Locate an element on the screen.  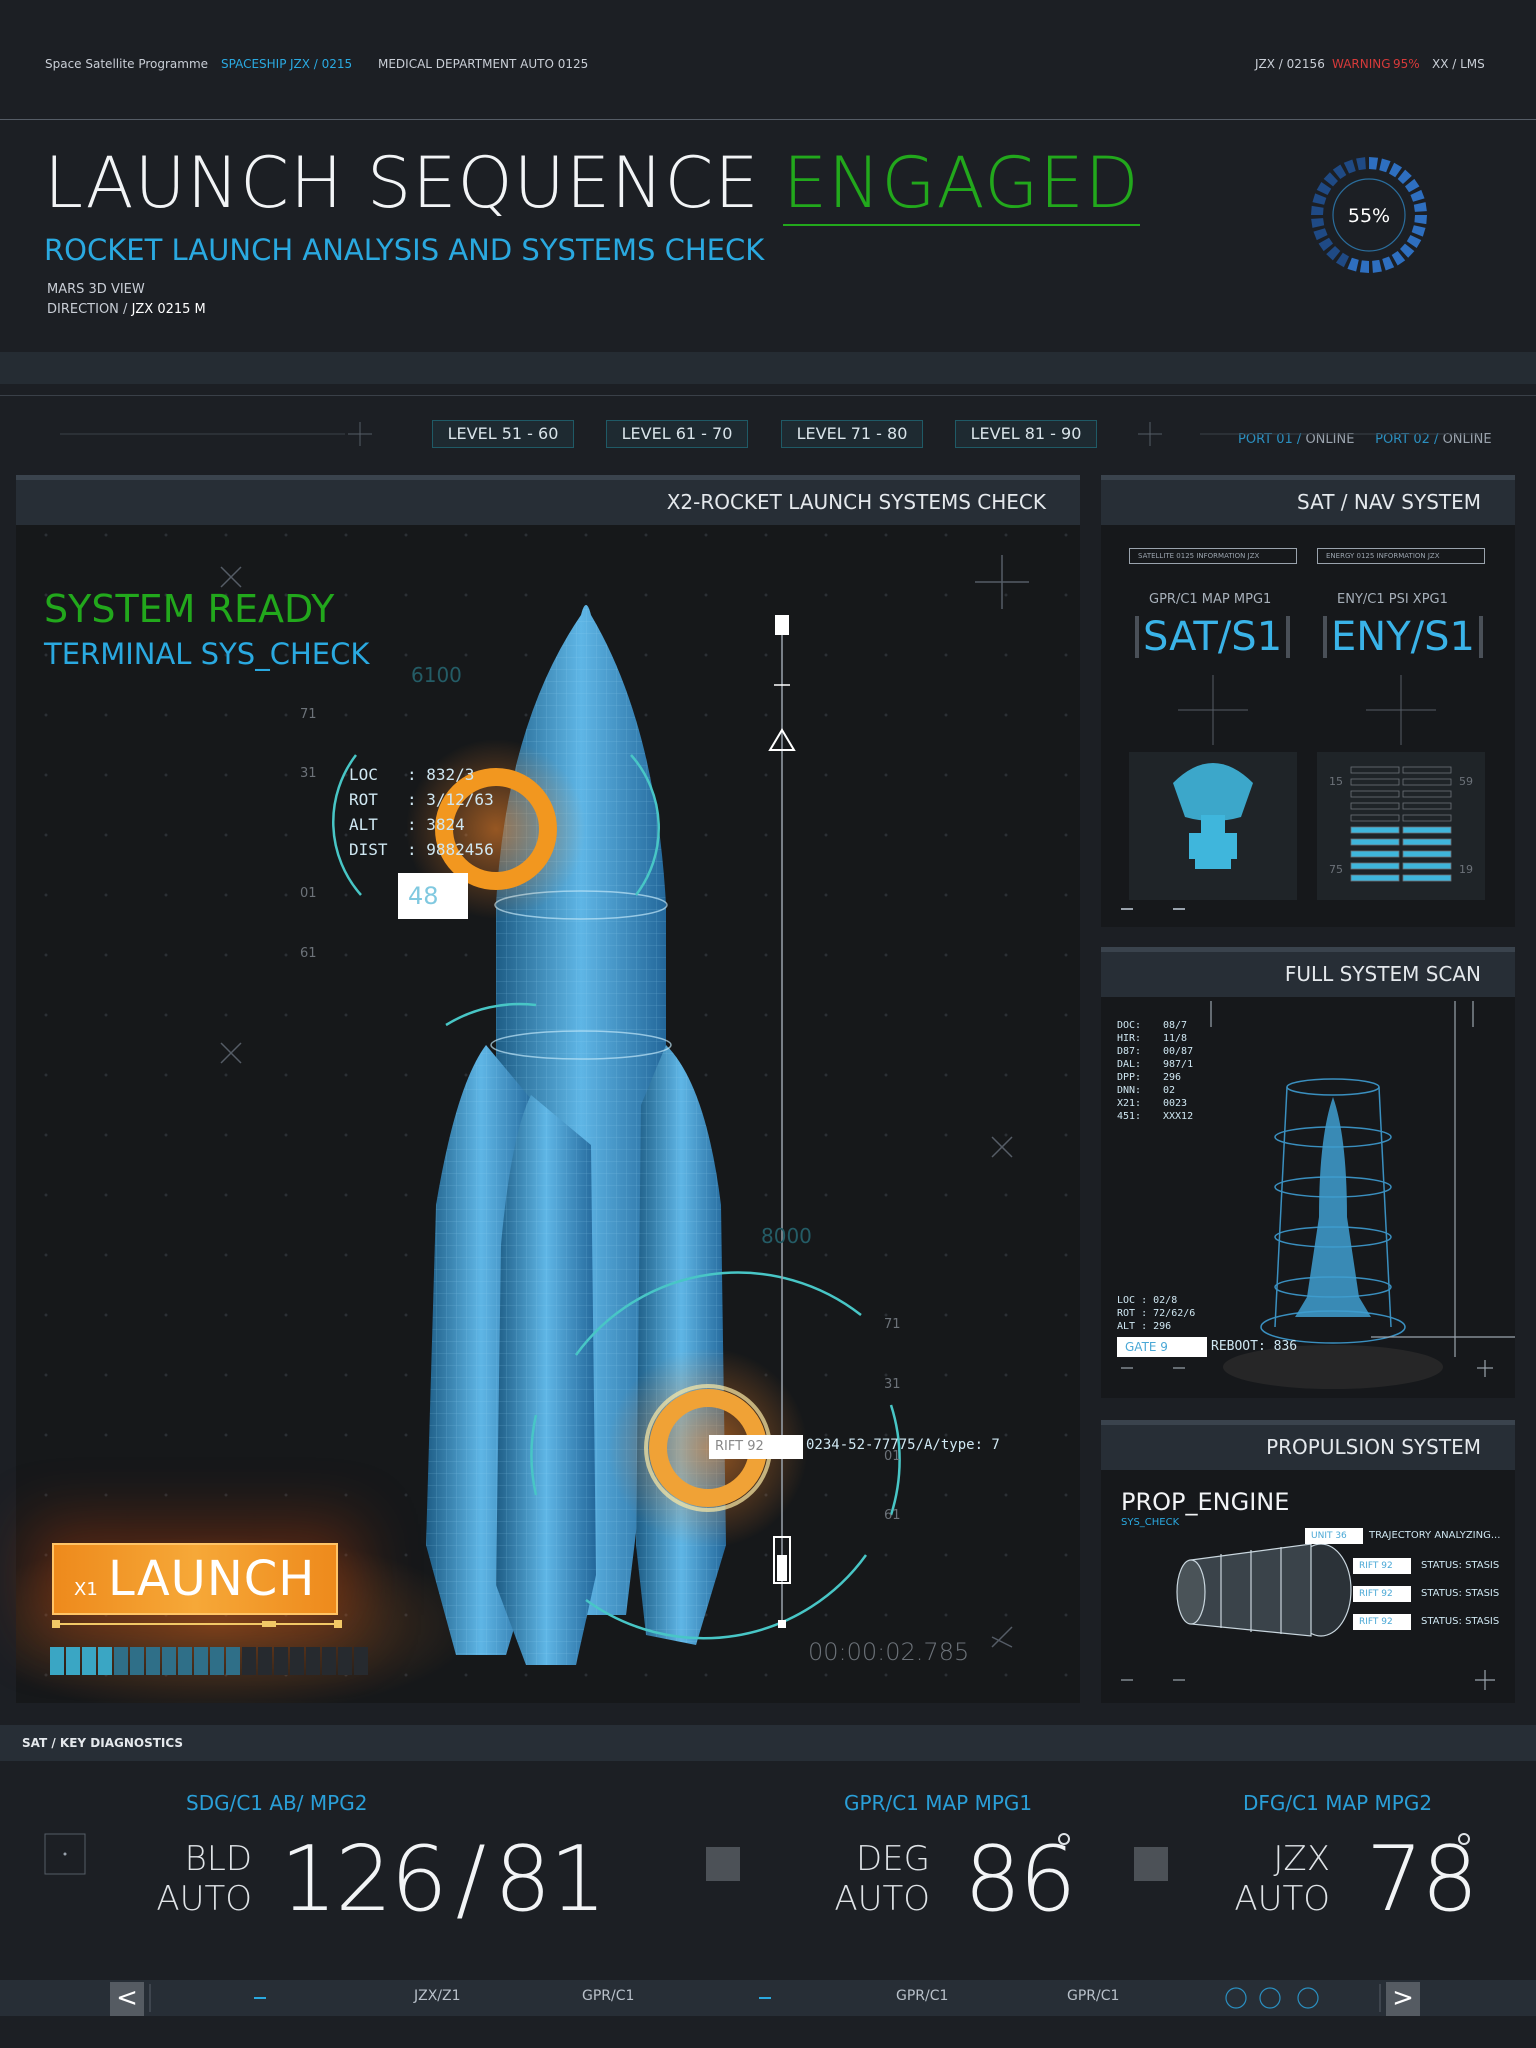
diag-key: JZX AUTO is located at coordinates (1282, 1879).